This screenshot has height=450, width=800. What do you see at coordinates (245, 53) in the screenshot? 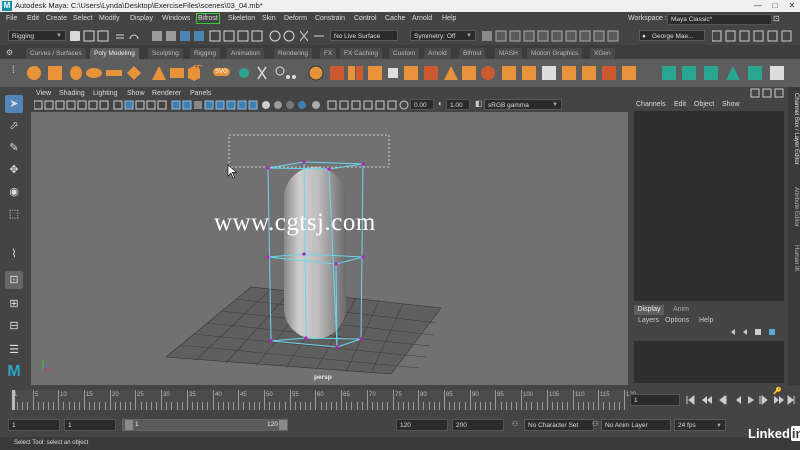
I see `shelf-tab-animation: Animation` at bounding box center [245, 53].